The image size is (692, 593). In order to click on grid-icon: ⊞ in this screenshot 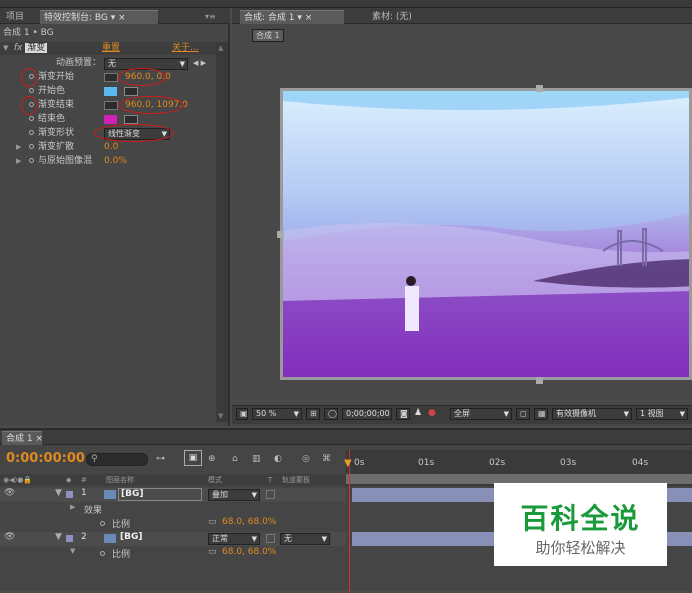, I will do `click(313, 414)`.